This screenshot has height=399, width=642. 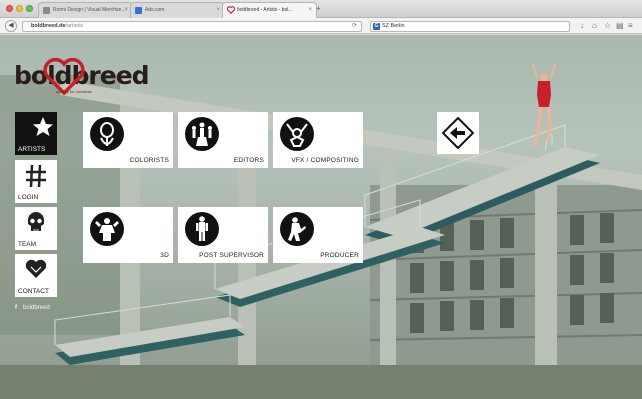 What do you see at coordinates (318, 140) in the screenshot?
I see `tile-vfx-compositing: VFX / COMPOSITING` at bounding box center [318, 140].